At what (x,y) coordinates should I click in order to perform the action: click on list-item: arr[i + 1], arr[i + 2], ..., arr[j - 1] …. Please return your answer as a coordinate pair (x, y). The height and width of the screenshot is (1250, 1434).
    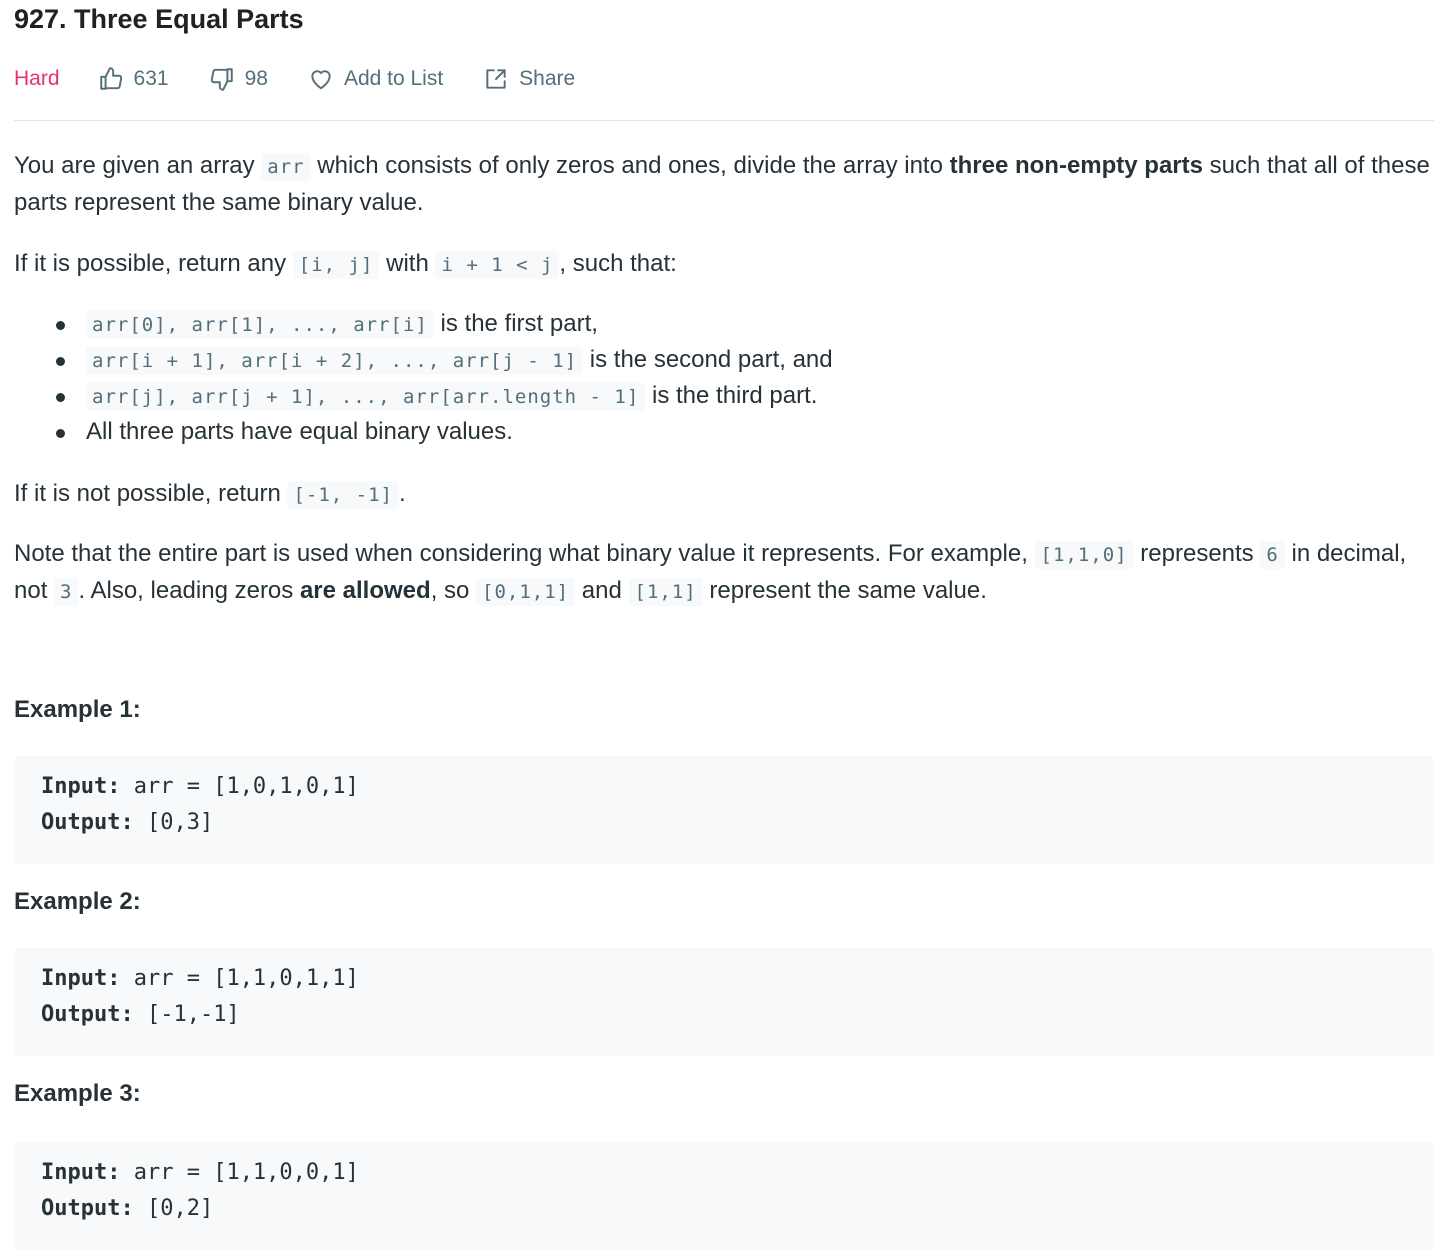
    Looking at the image, I should click on (444, 360).